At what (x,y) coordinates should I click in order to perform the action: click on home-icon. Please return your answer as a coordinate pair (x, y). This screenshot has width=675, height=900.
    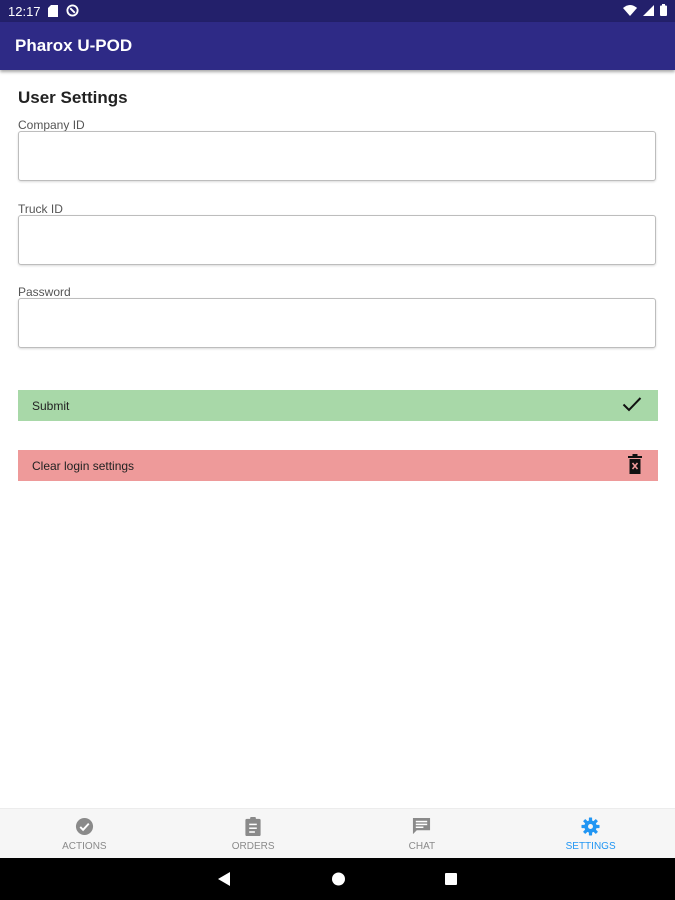
    Looking at the image, I should click on (338, 881).